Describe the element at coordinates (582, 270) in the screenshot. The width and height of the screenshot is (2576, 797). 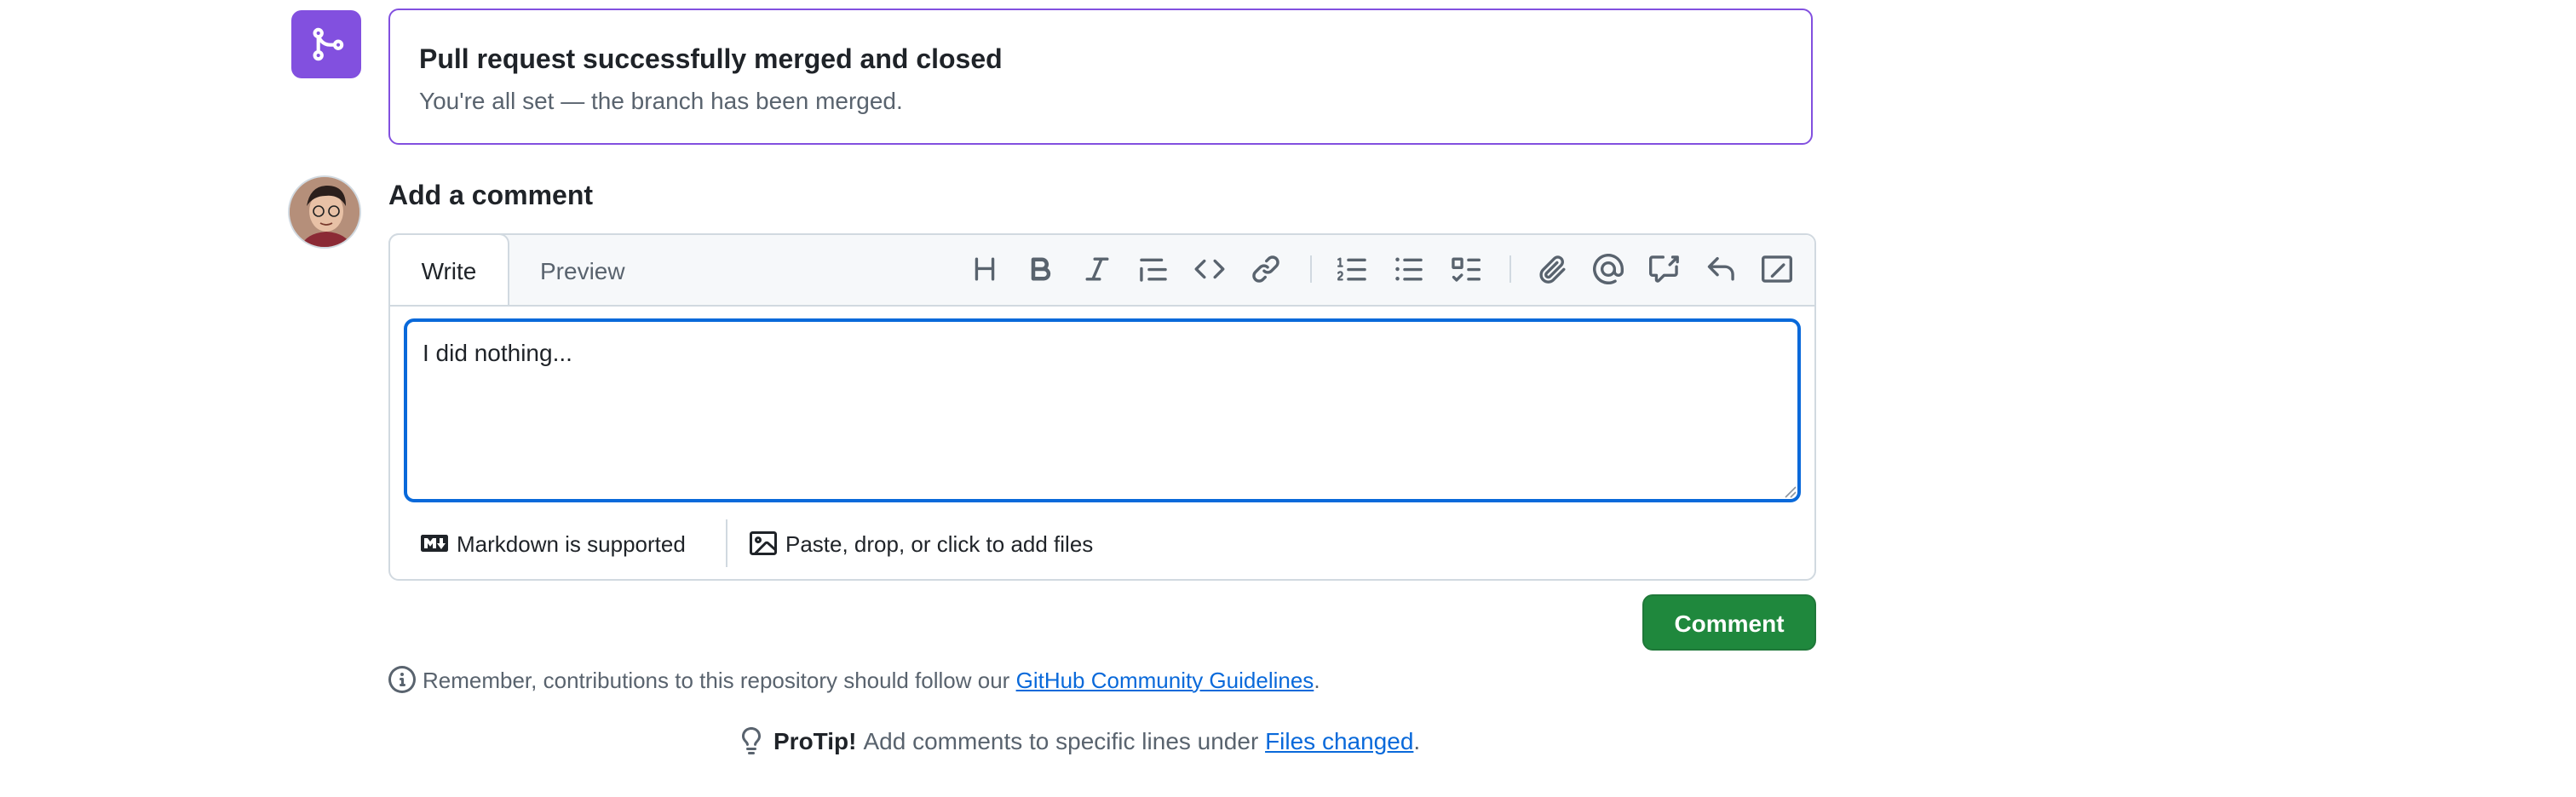
I see `tab-preview: Preview` at that location.